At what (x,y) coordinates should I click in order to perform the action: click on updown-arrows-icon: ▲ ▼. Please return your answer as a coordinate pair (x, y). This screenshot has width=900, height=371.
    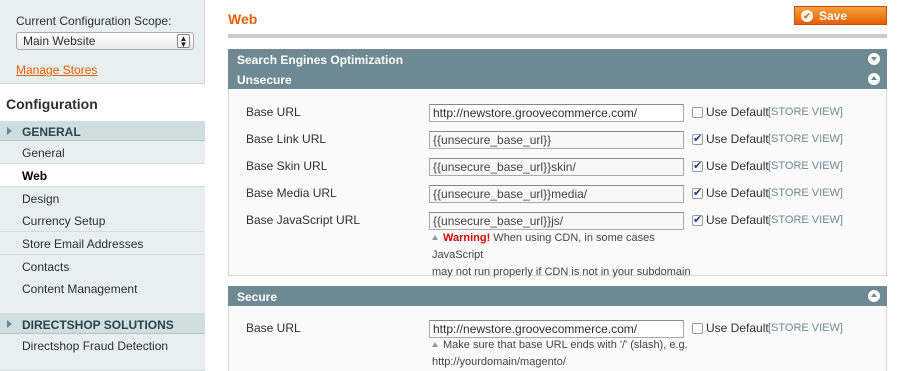
    Looking at the image, I should click on (183, 41).